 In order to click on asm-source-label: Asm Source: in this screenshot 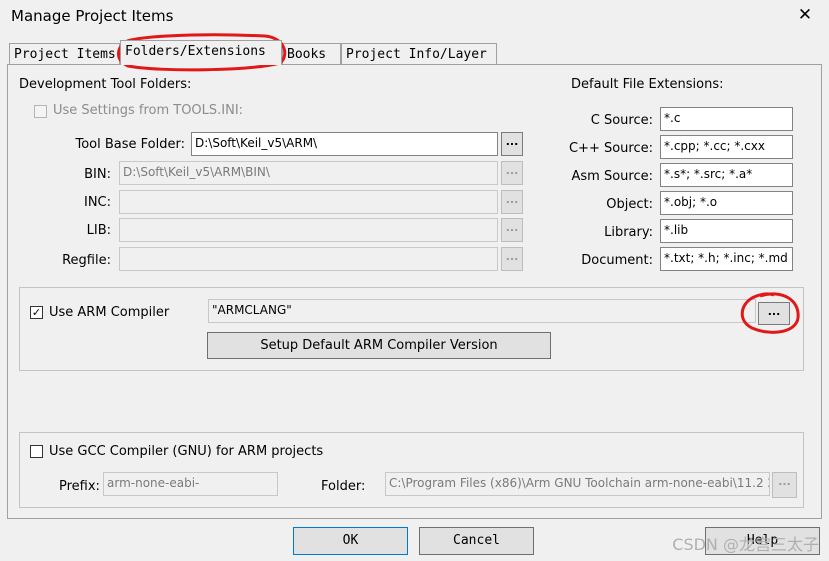, I will do `click(612, 176)`.